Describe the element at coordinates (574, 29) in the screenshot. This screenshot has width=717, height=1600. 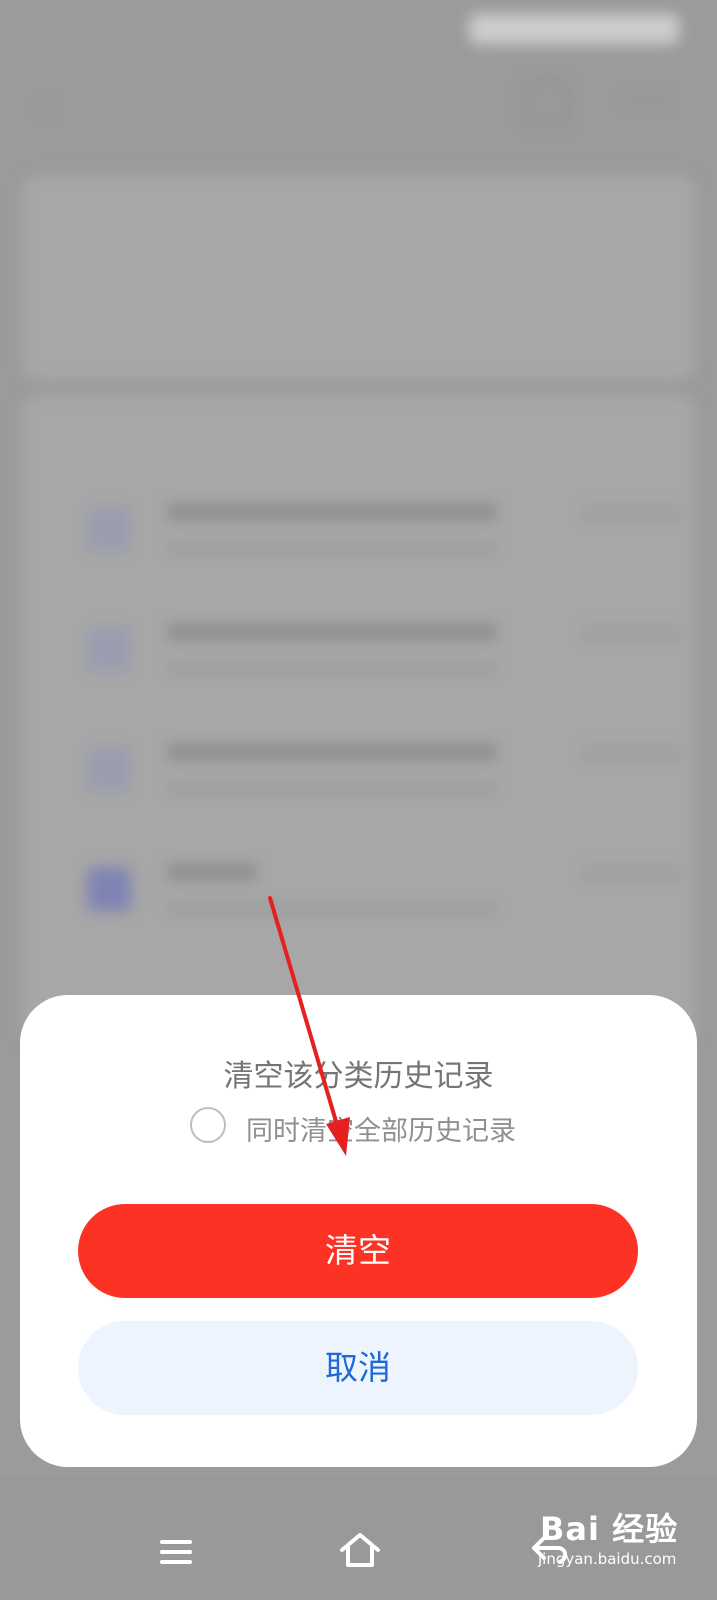
I see `status-icons` at that location.